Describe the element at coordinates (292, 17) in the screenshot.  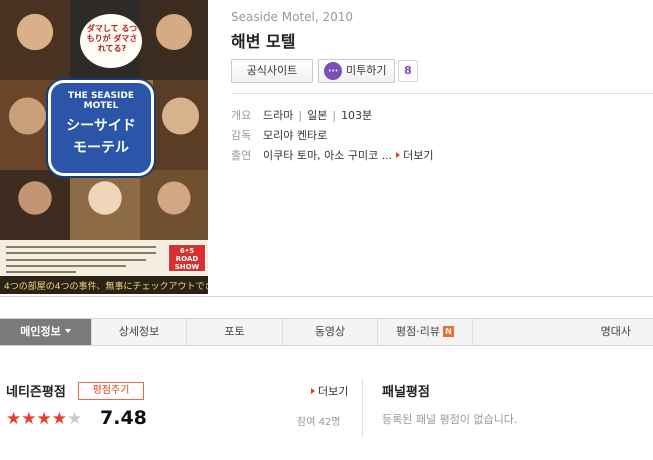
I see `movie-title-en-year: Seaside Motel, 2010` at that location.